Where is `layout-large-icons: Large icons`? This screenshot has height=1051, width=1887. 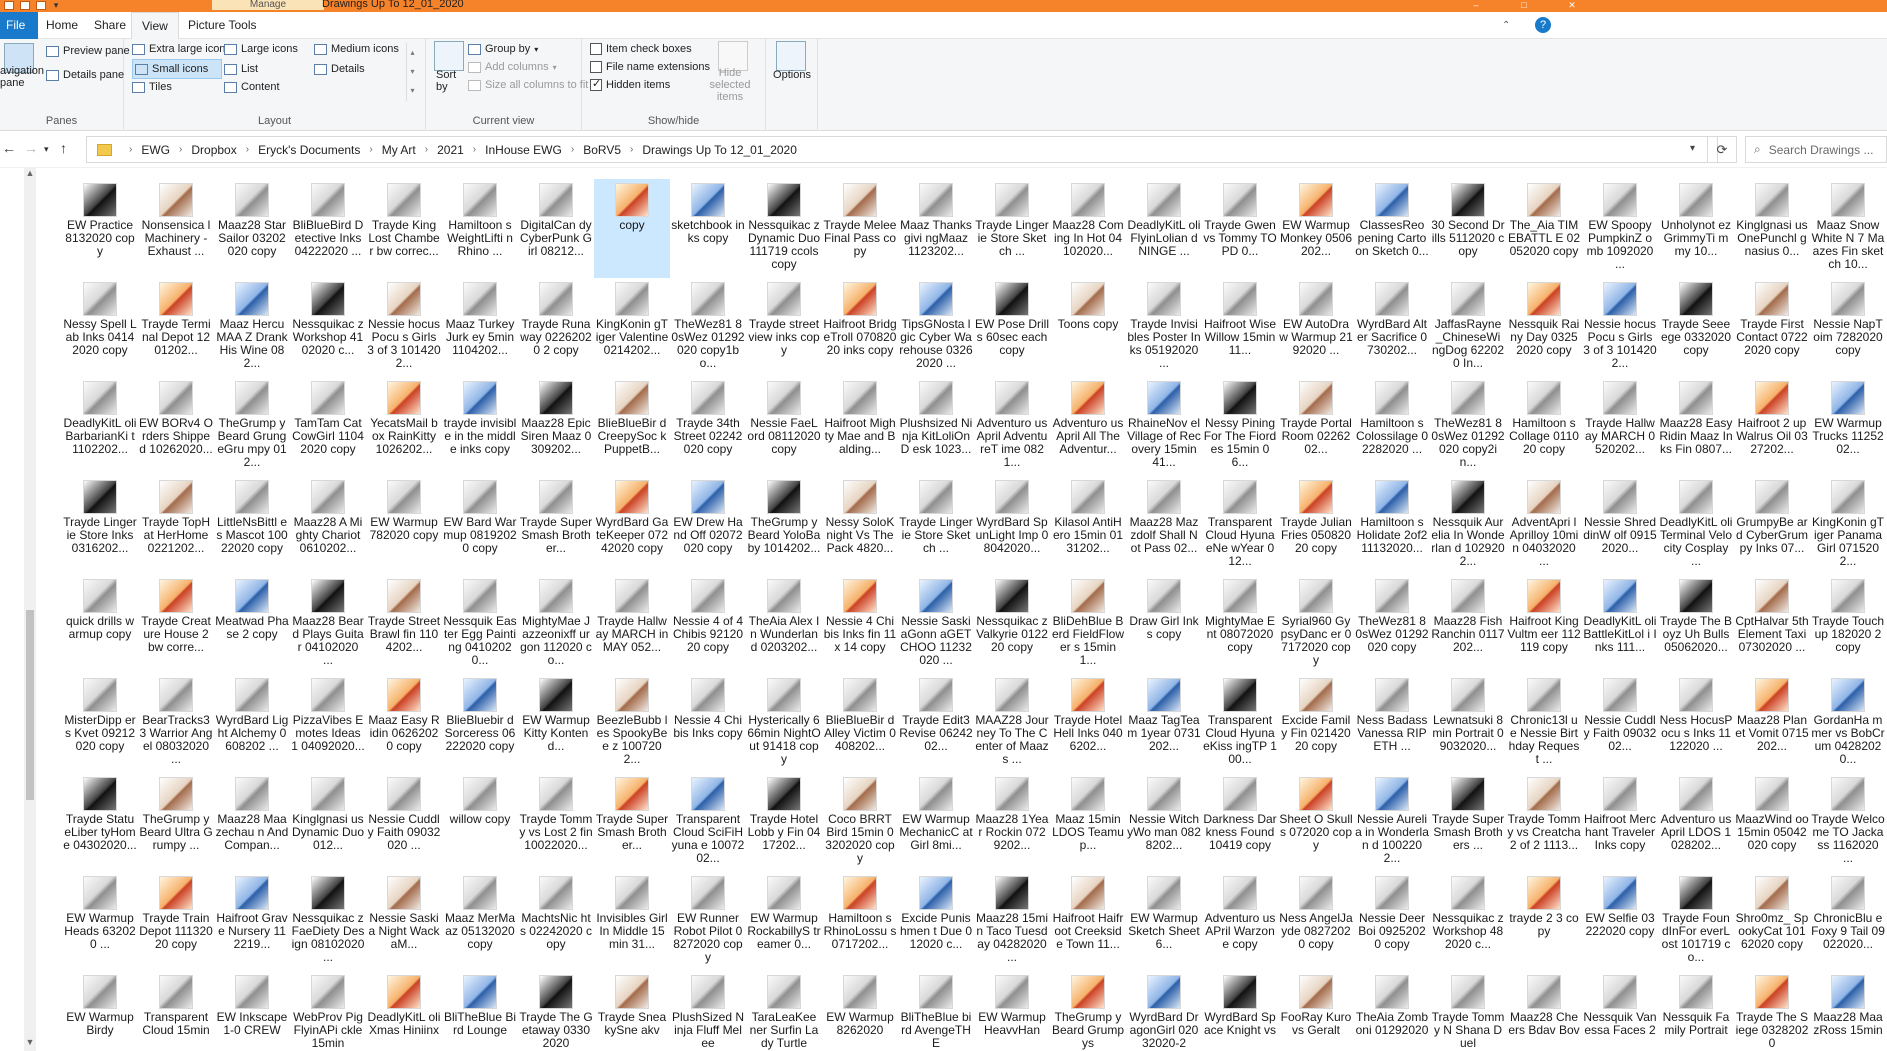 layout-large-icons: Large icons is located at coordinates (261, 49).